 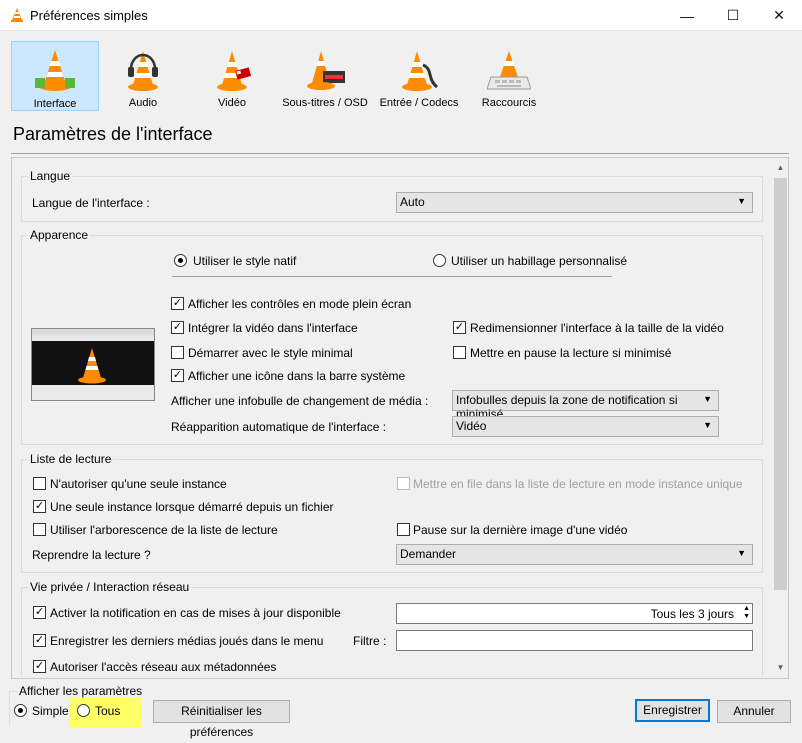 I want to click on radio-show-simple-label: Simple, so click(x=50, y=711).